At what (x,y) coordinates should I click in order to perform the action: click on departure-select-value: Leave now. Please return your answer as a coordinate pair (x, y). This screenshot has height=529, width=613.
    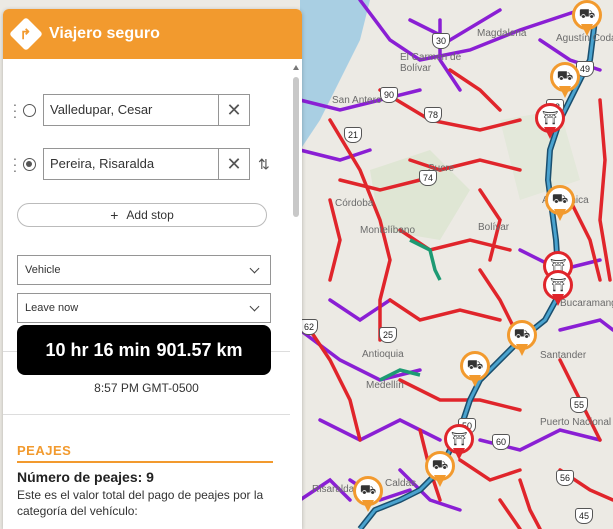
    Looking at the image, I should click on (52, 308).